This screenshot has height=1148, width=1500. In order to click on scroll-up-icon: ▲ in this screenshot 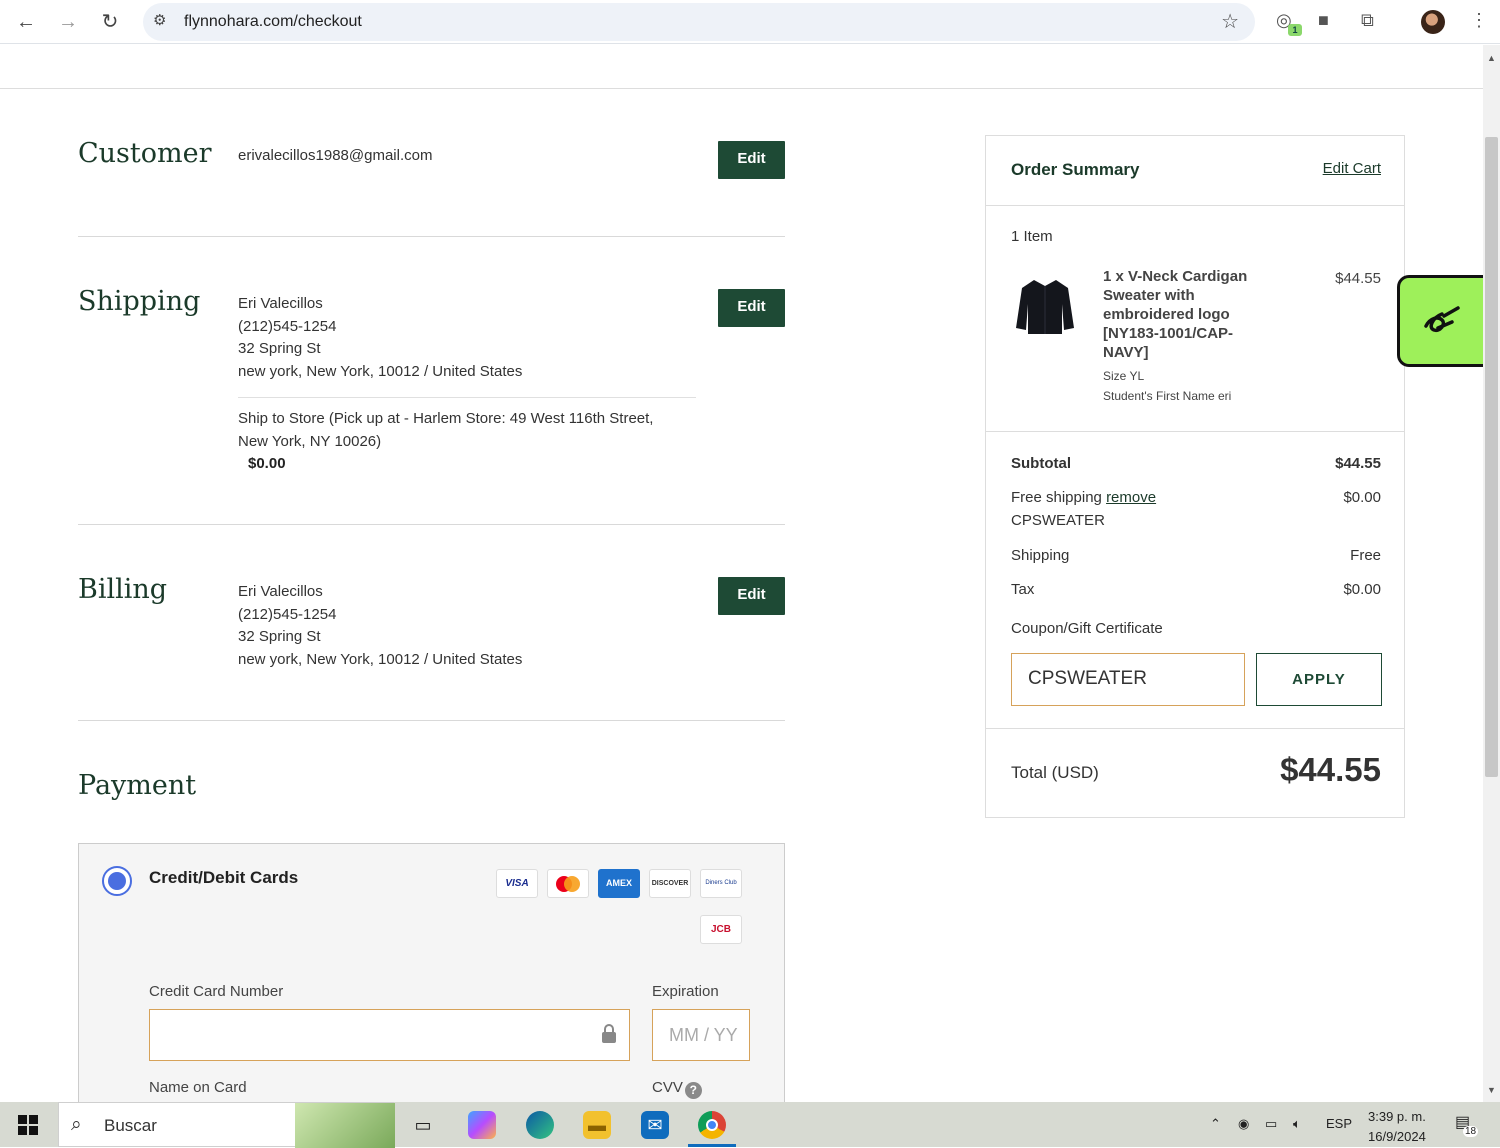, I will do `click(1491, 58)`.